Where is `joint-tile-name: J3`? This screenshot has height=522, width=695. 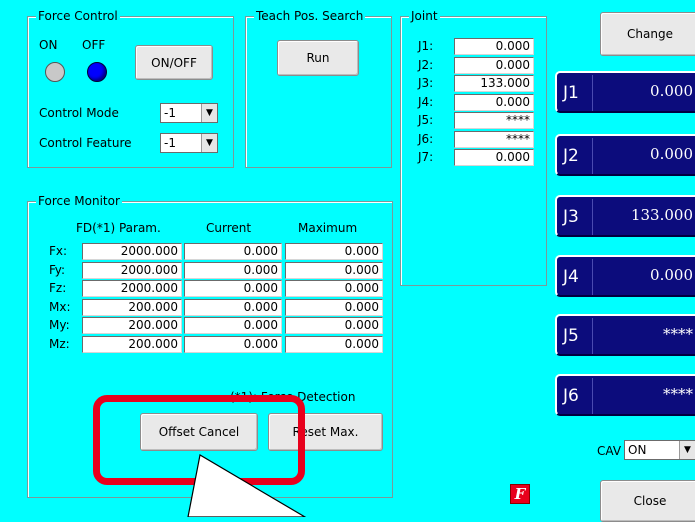
joint-tile-name: J3 is located at coordinates (571, 217).